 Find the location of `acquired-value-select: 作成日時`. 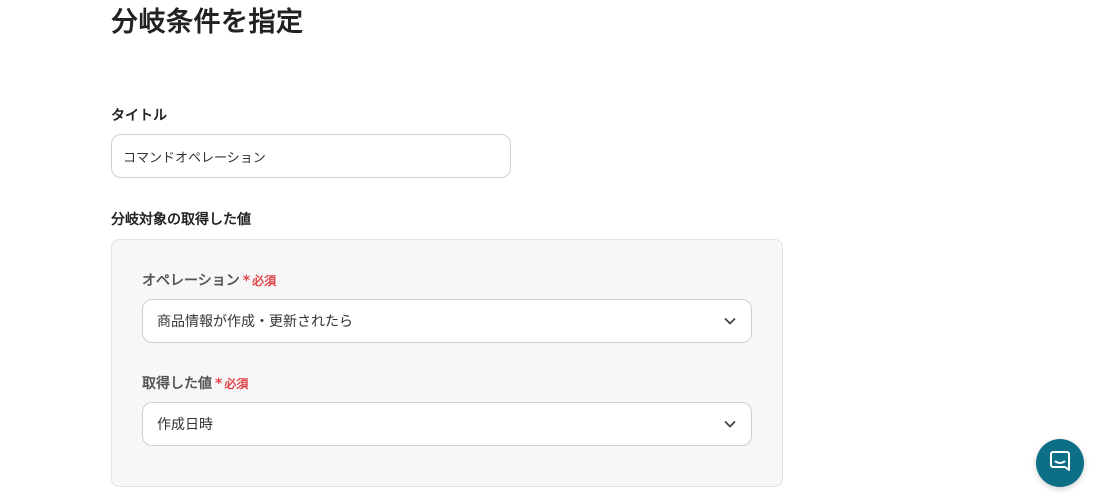

acquired-value-select: 作成日時 is located at coordinates (447, 424).